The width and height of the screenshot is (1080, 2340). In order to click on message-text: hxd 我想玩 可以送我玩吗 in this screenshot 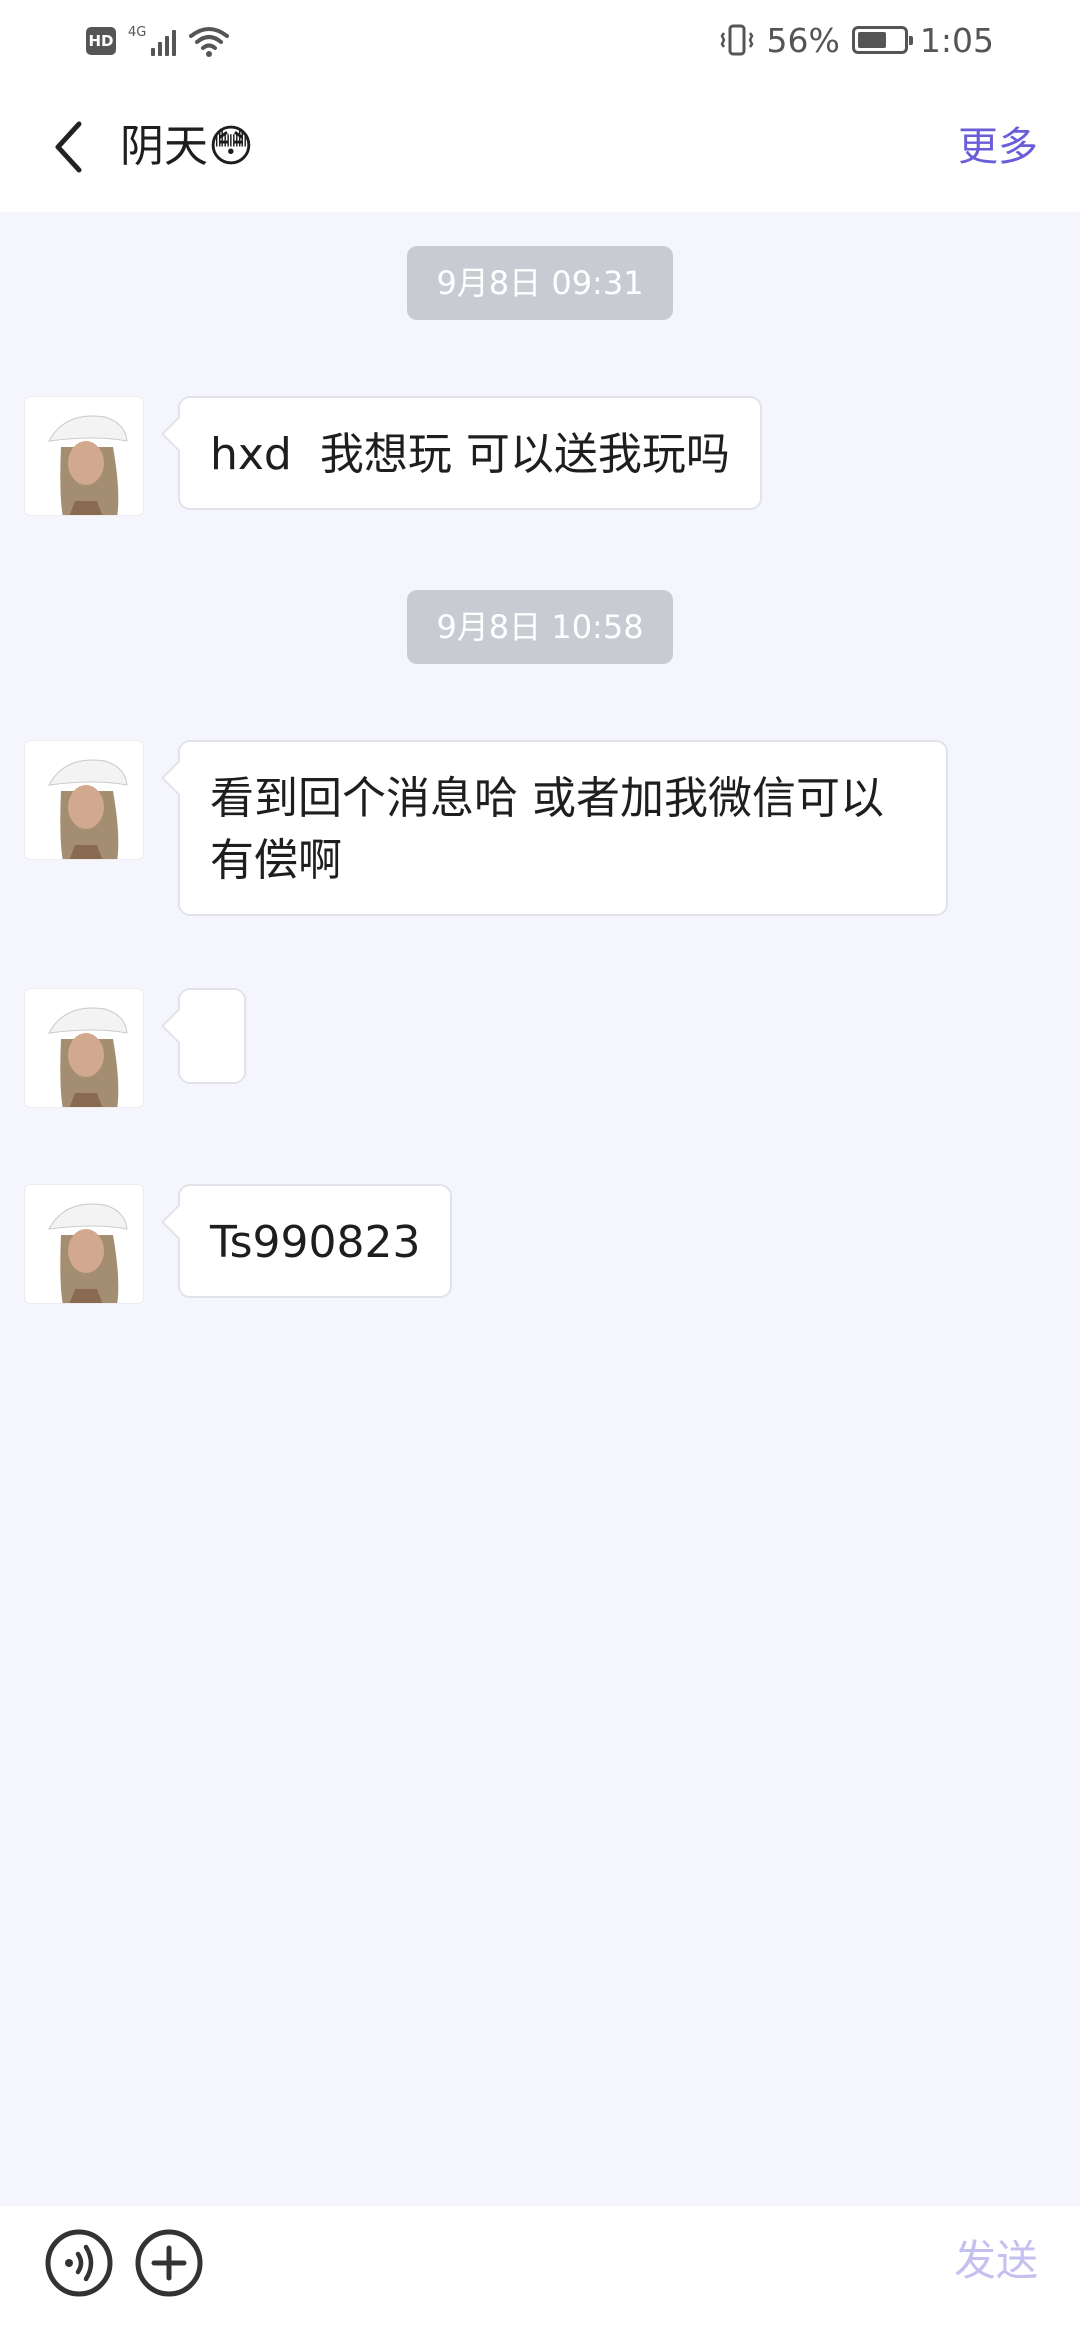, I will do `click(470, 454)`.